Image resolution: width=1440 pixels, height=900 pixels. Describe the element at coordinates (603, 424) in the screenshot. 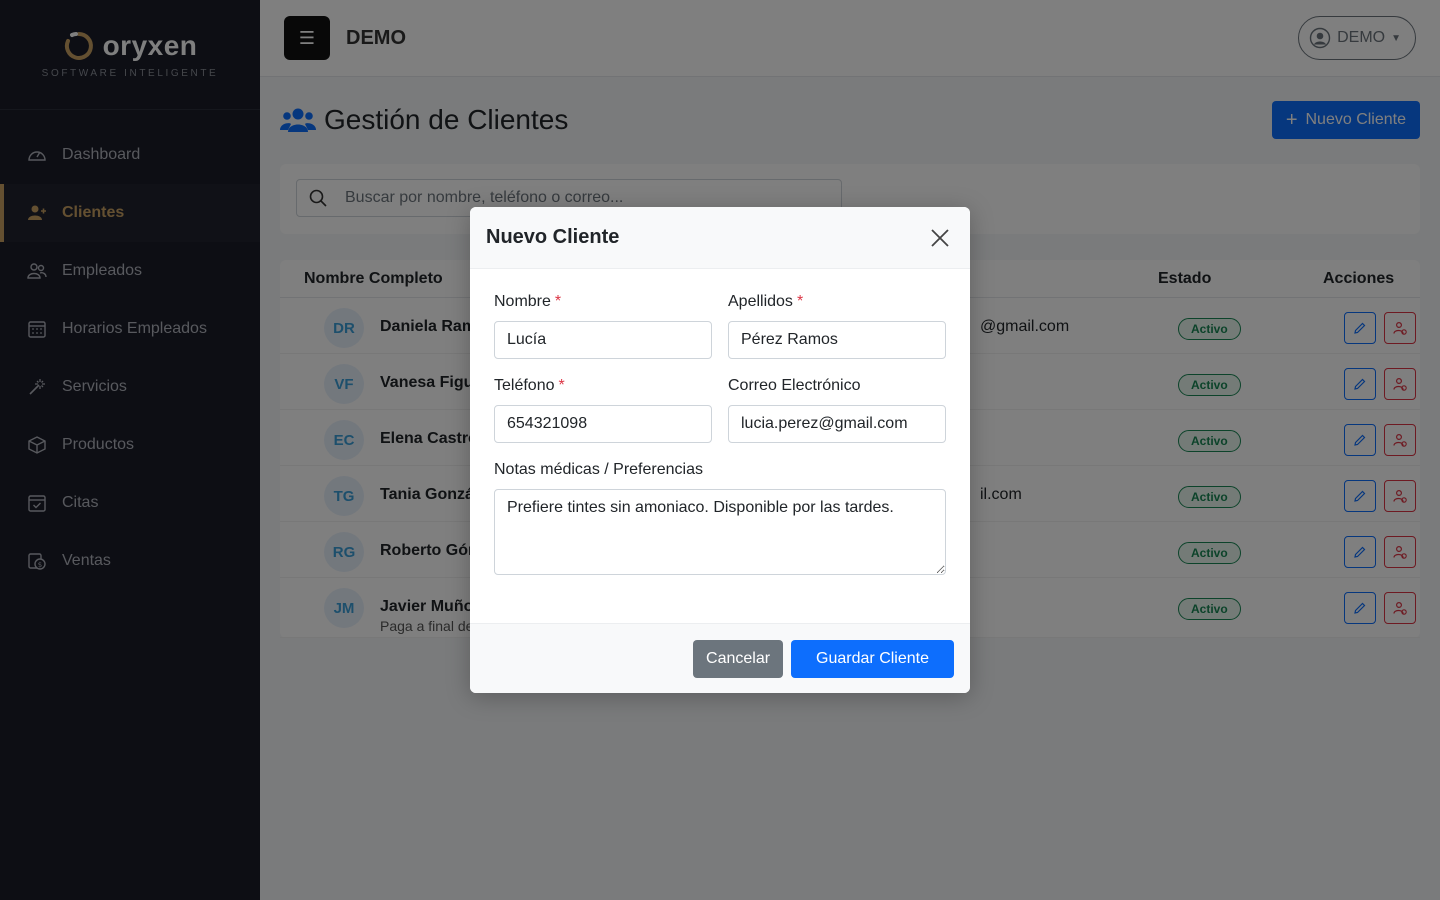

I see `telefono-field` at that location.